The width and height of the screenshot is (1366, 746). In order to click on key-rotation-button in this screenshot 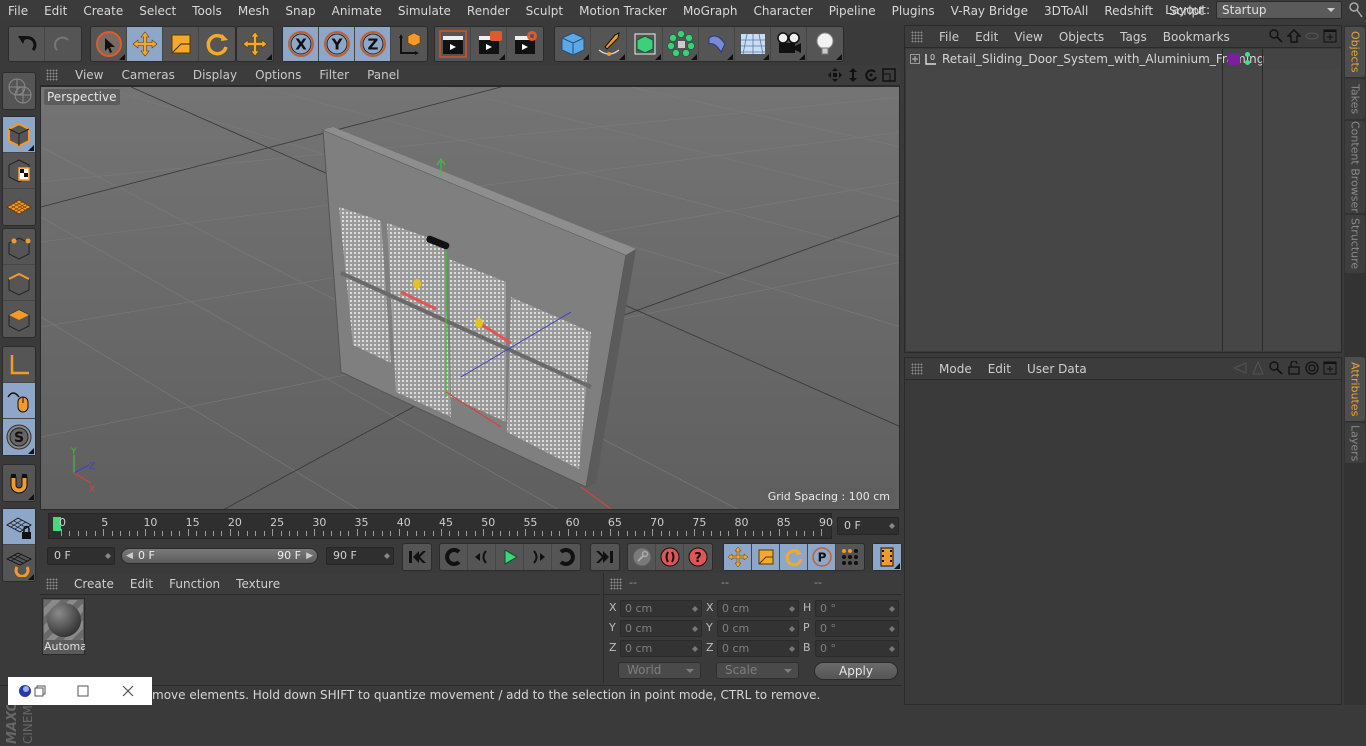, I will do `click(794, 557)`.